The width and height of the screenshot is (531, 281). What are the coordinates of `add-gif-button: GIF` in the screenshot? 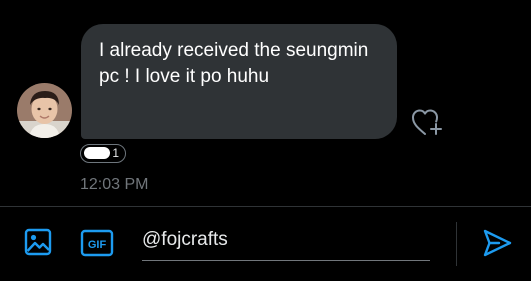 It's located at (97, 243).